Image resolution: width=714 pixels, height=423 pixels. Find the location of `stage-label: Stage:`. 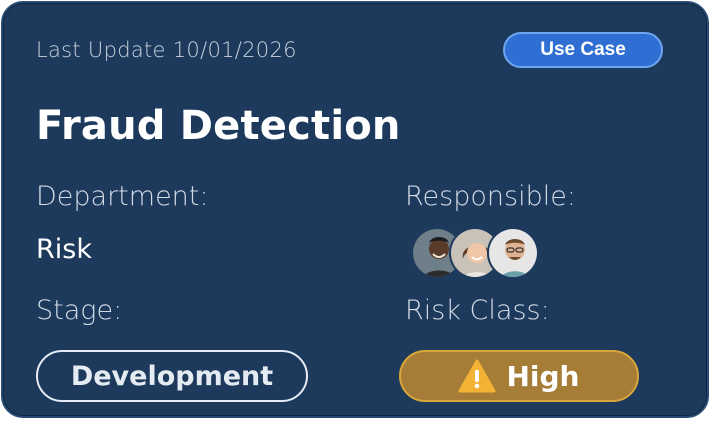

stage-label: Stage: is located at coordinates (79, 310).